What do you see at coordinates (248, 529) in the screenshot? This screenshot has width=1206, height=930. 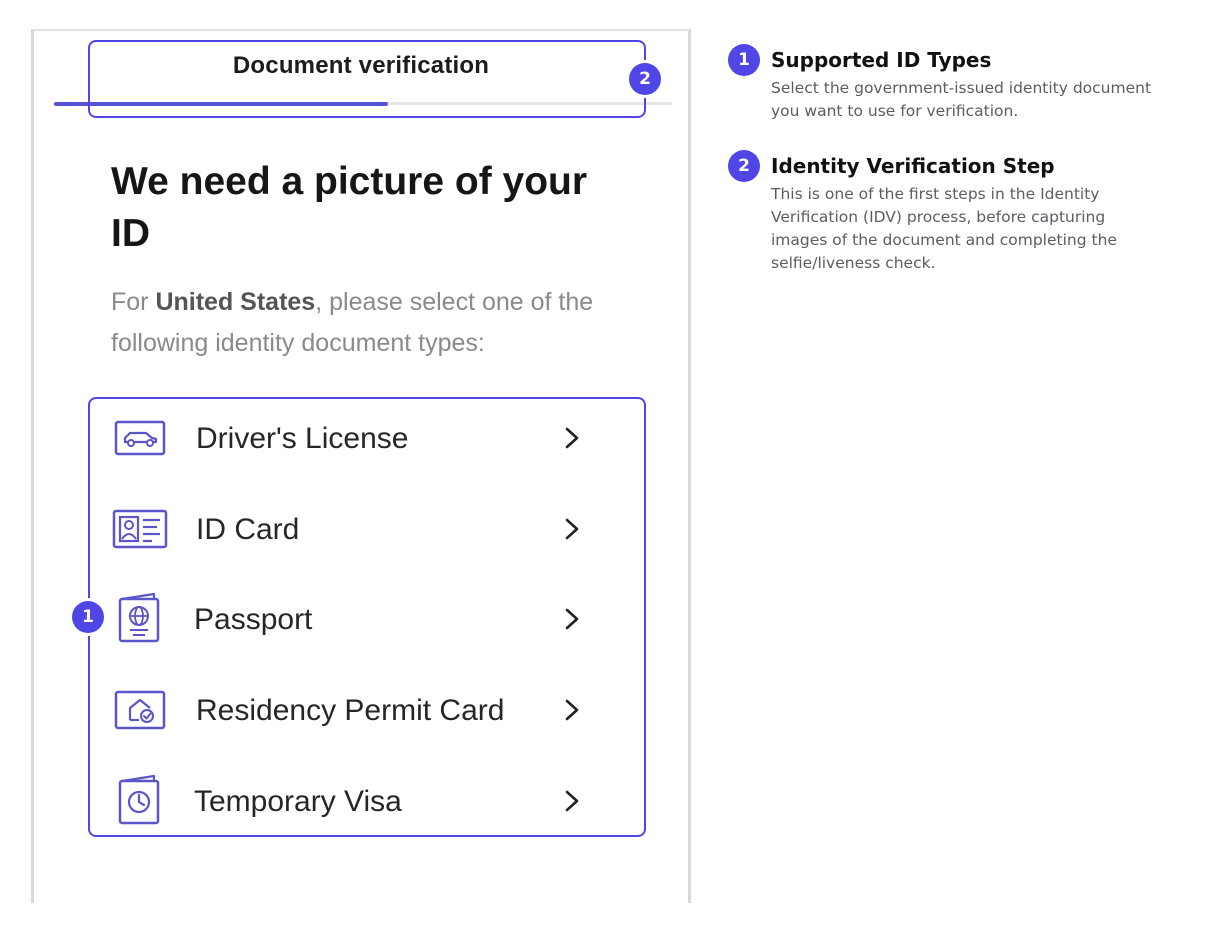 I see `document-option-label: ID Card` at bounding box center [248, 529].